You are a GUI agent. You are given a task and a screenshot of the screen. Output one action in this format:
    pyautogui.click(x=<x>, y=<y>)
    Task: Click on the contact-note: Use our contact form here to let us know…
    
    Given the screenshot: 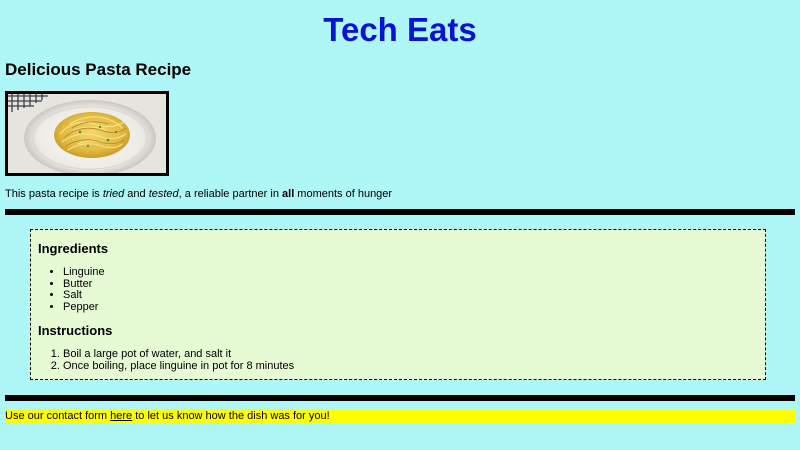 What is the action you would take?
    pyautogui.click(x=400, y=416)
    